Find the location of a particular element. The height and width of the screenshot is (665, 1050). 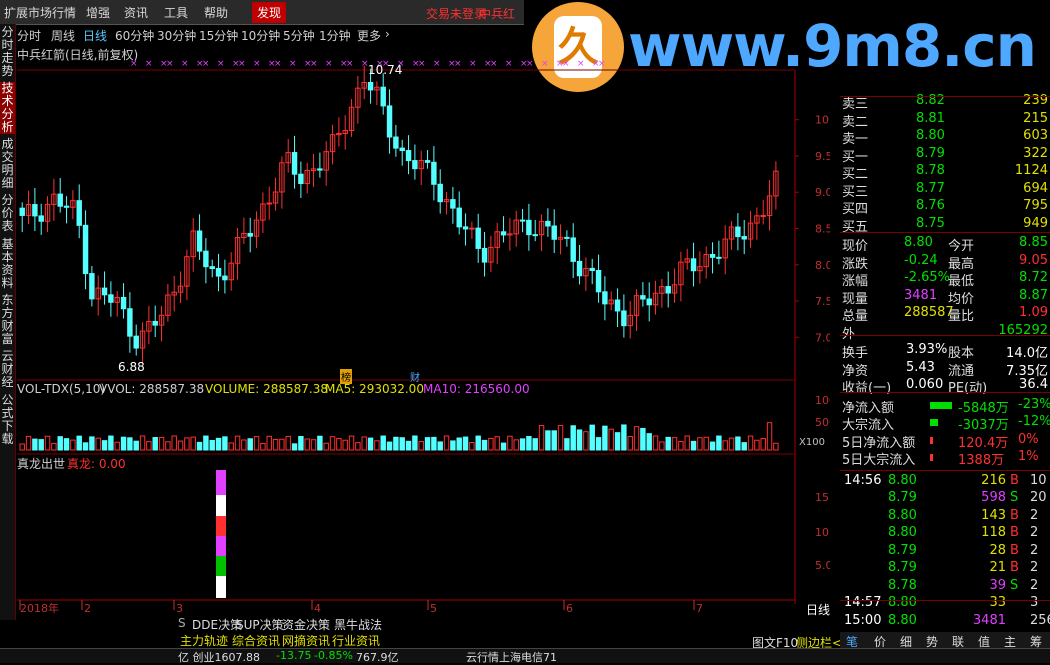

period-indicator: 日线 is located at coordinates (818, 609).